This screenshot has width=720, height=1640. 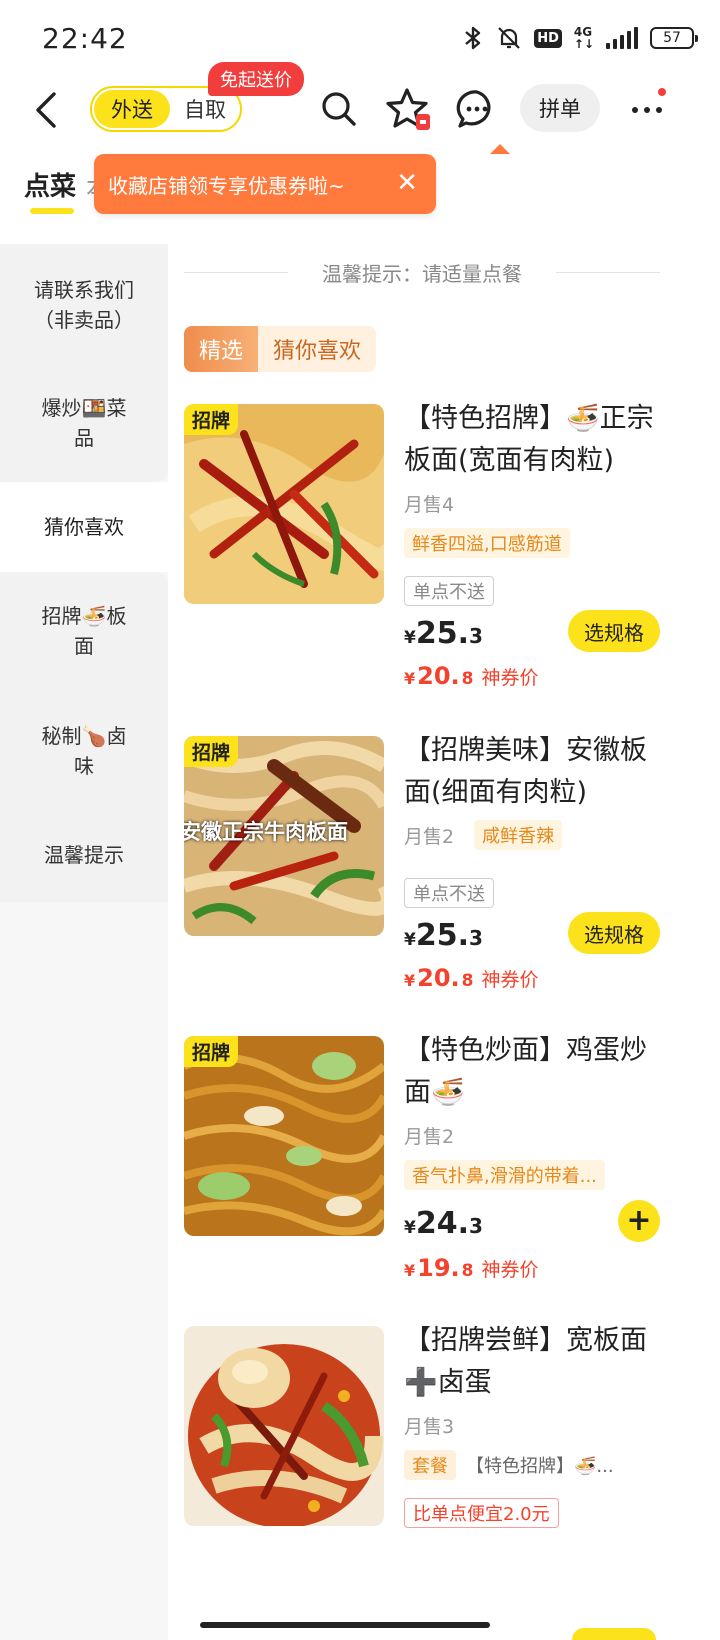 I want to click on order-notice-text: 温馨提示：请适量点餐, so click(x=422, y=273).